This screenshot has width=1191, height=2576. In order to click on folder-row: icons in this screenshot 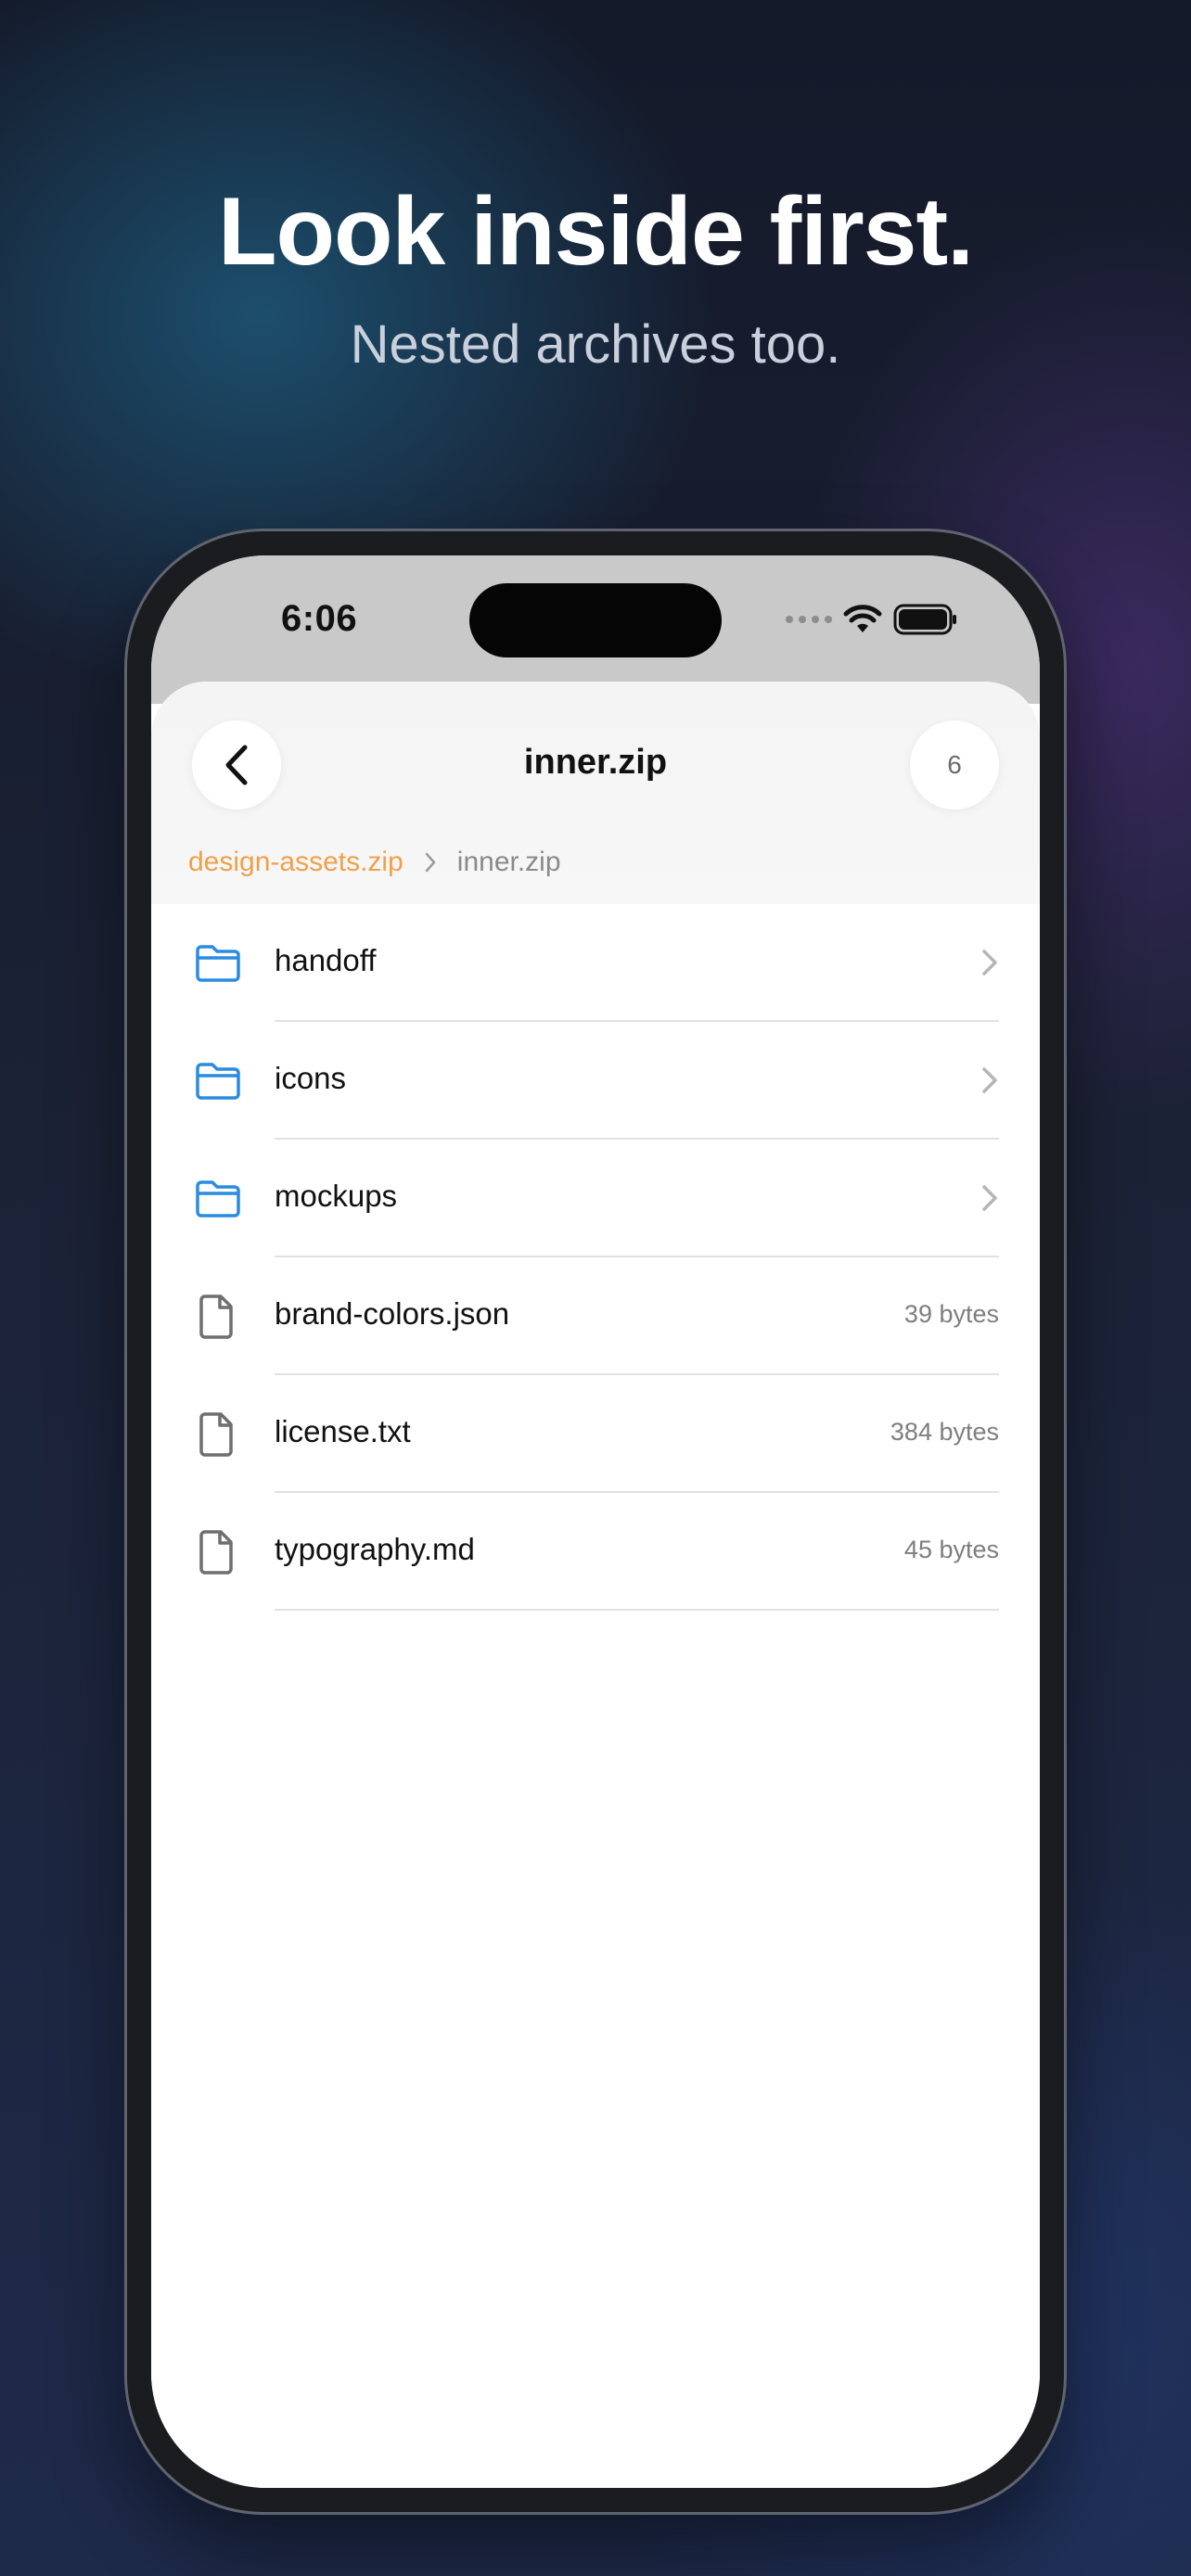, I will do `click(595, 1081)`.